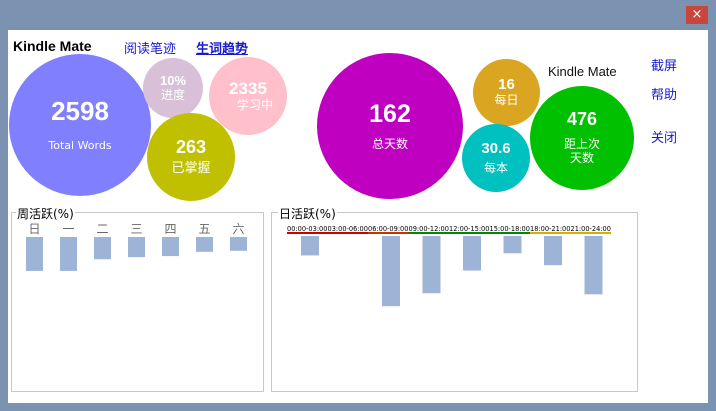  I want to click on weekly-activity-chart: 日一二三四五六, so click(136, 246).